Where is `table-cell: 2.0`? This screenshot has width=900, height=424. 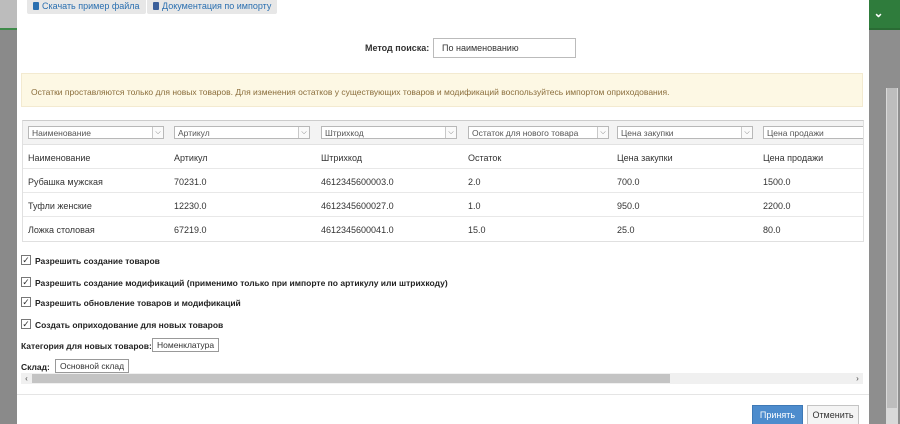
table-cell: 2.0 is located at coordinates (474, 182).